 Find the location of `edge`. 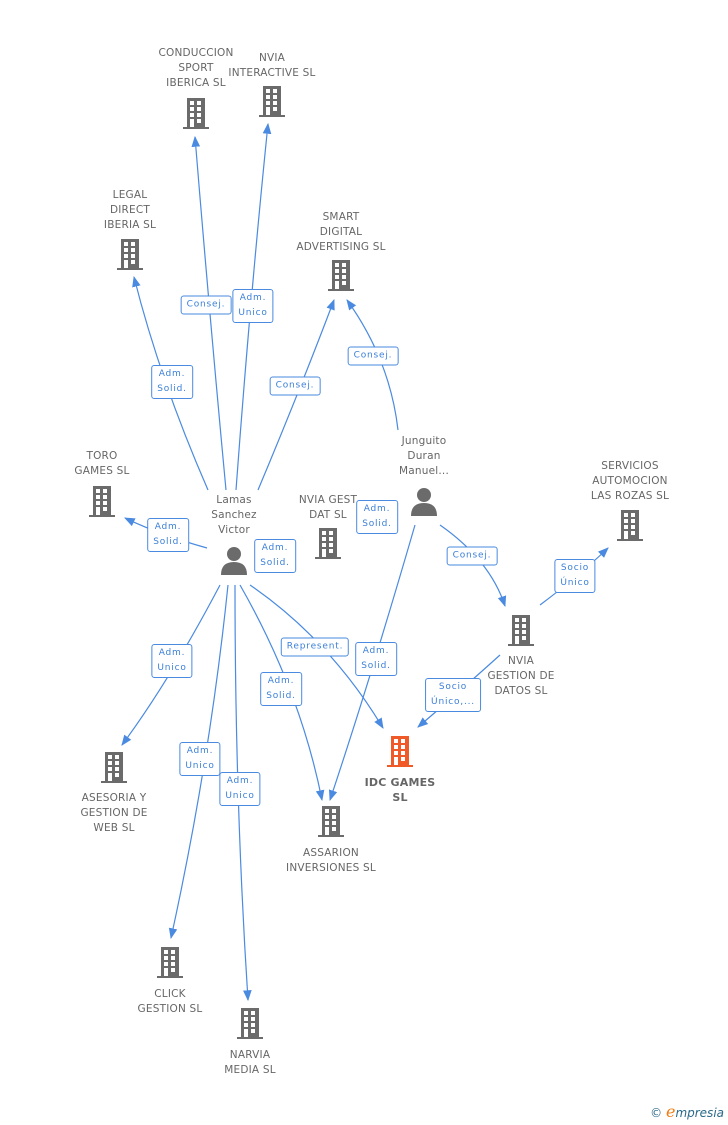

edge is located at coordinates (473, 566).